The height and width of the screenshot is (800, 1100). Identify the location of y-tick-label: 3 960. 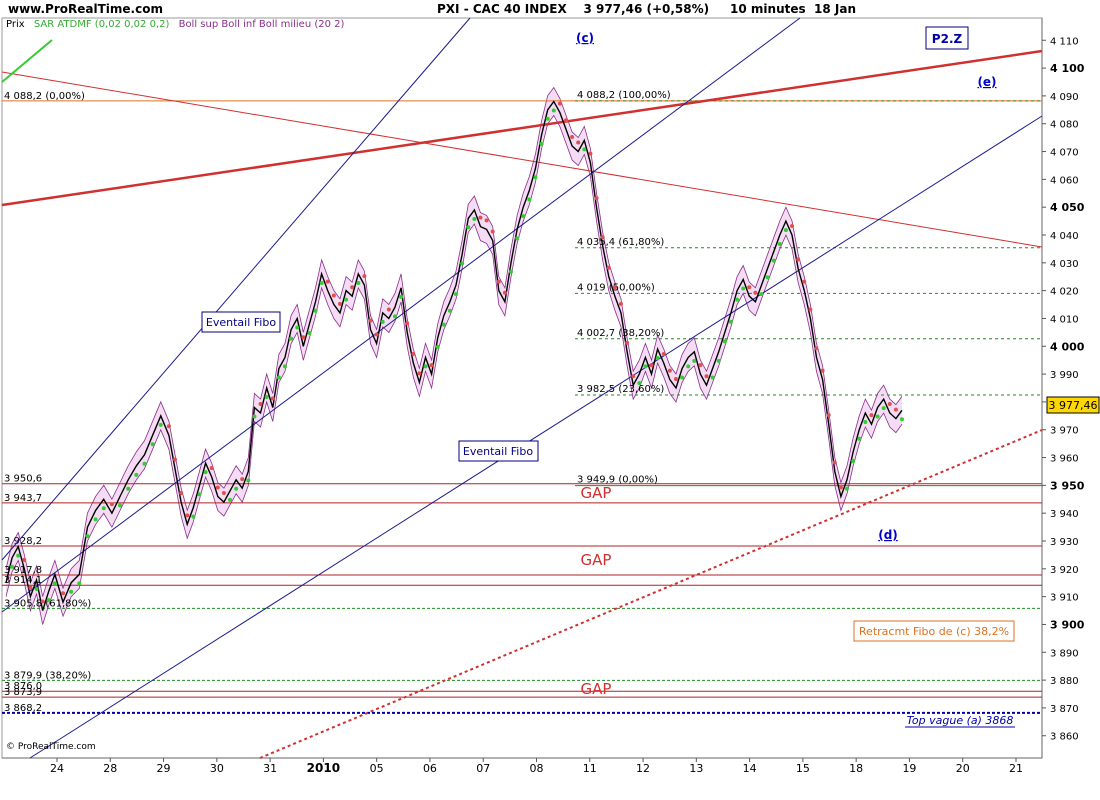
(1064, 459).